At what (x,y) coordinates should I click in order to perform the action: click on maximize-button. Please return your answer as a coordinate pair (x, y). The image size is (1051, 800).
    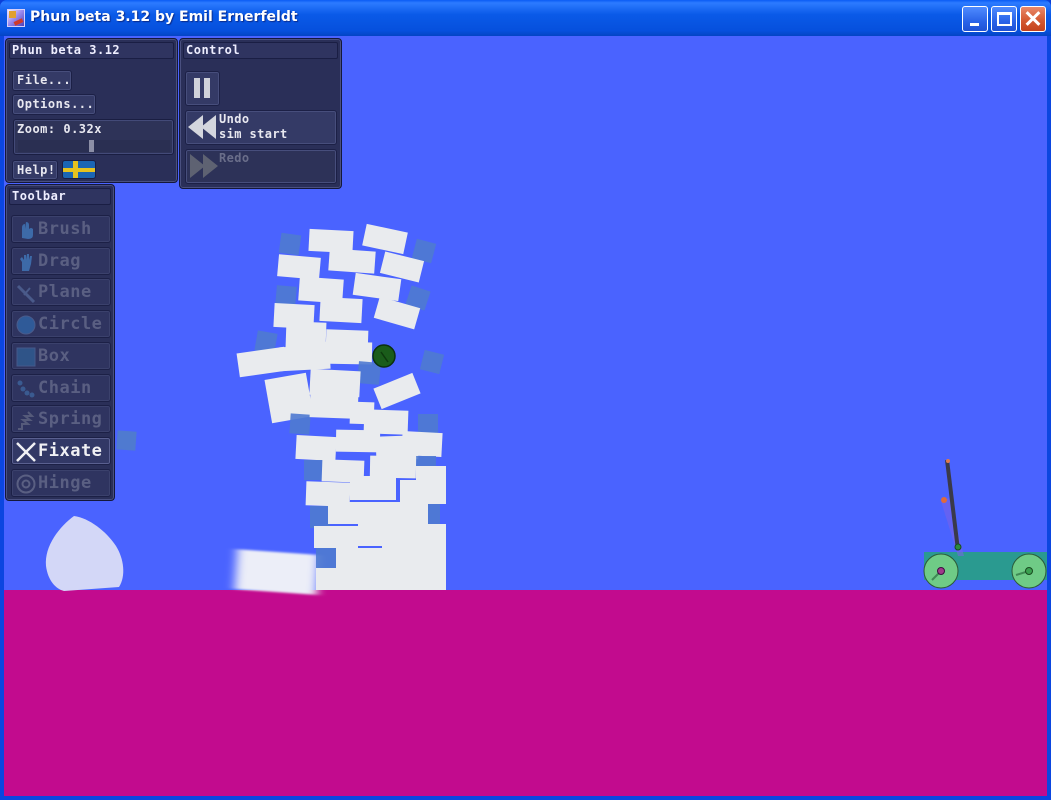
    Looking at the image, I should click on (1004, 19).